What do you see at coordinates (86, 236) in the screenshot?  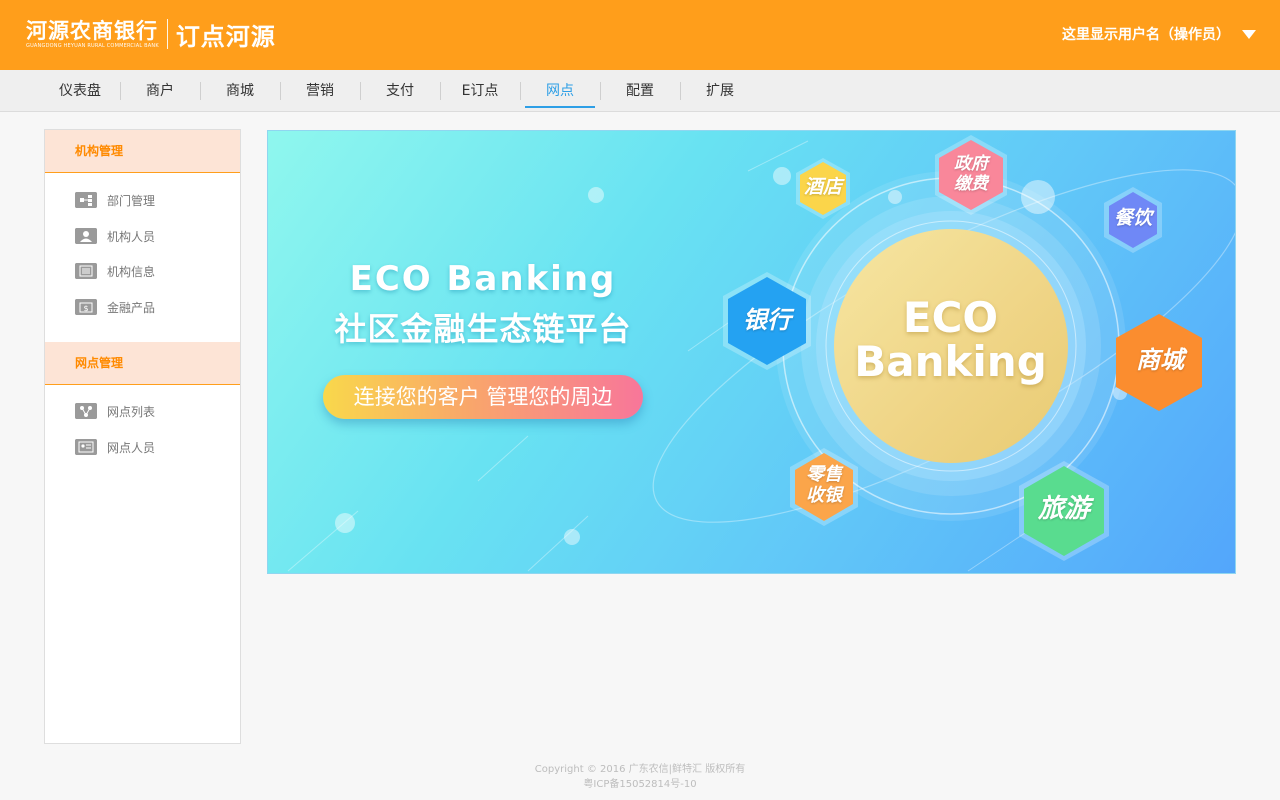 I see `person-icon` at bounding box center [86, 236].